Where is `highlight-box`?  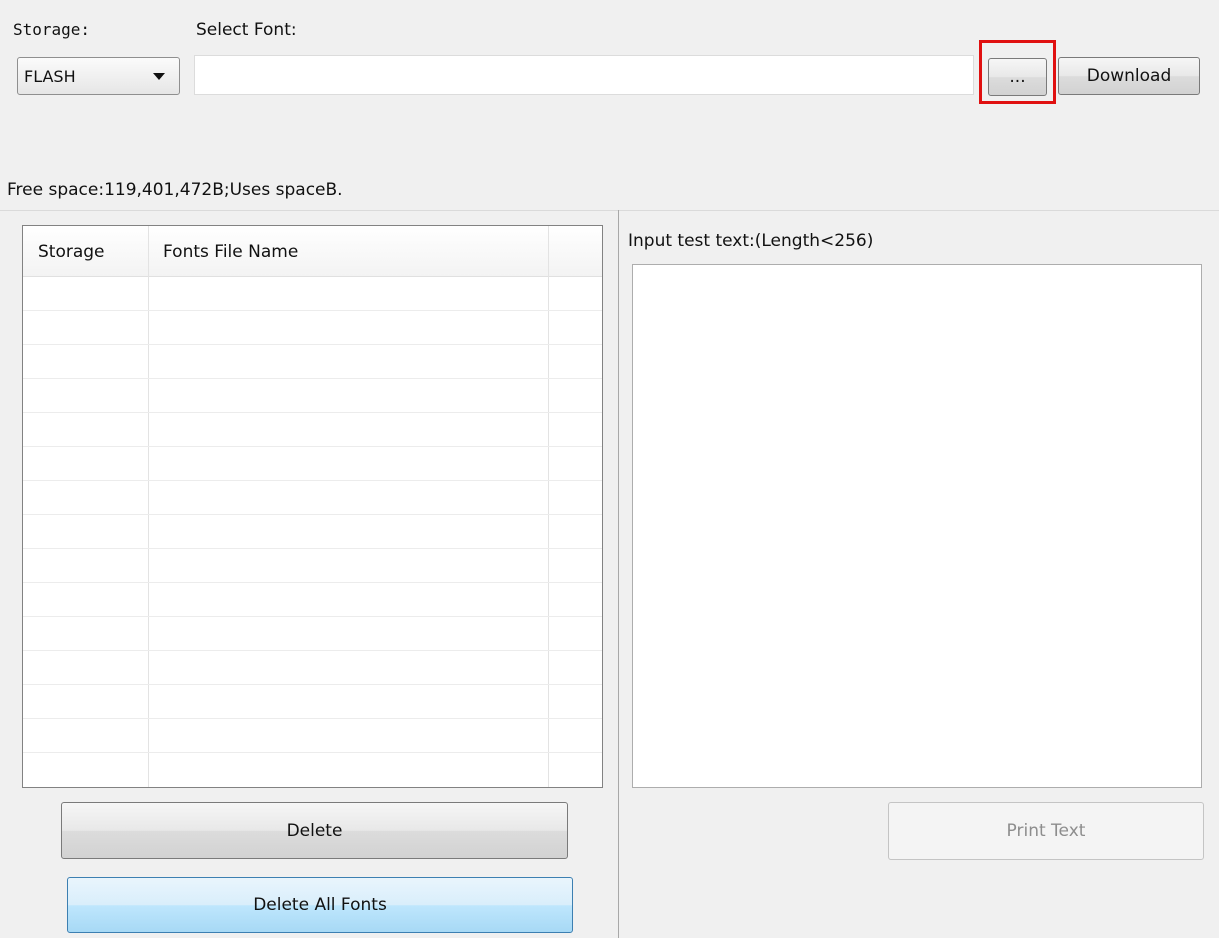
highlight-box is located at coordinates (1017, 72).